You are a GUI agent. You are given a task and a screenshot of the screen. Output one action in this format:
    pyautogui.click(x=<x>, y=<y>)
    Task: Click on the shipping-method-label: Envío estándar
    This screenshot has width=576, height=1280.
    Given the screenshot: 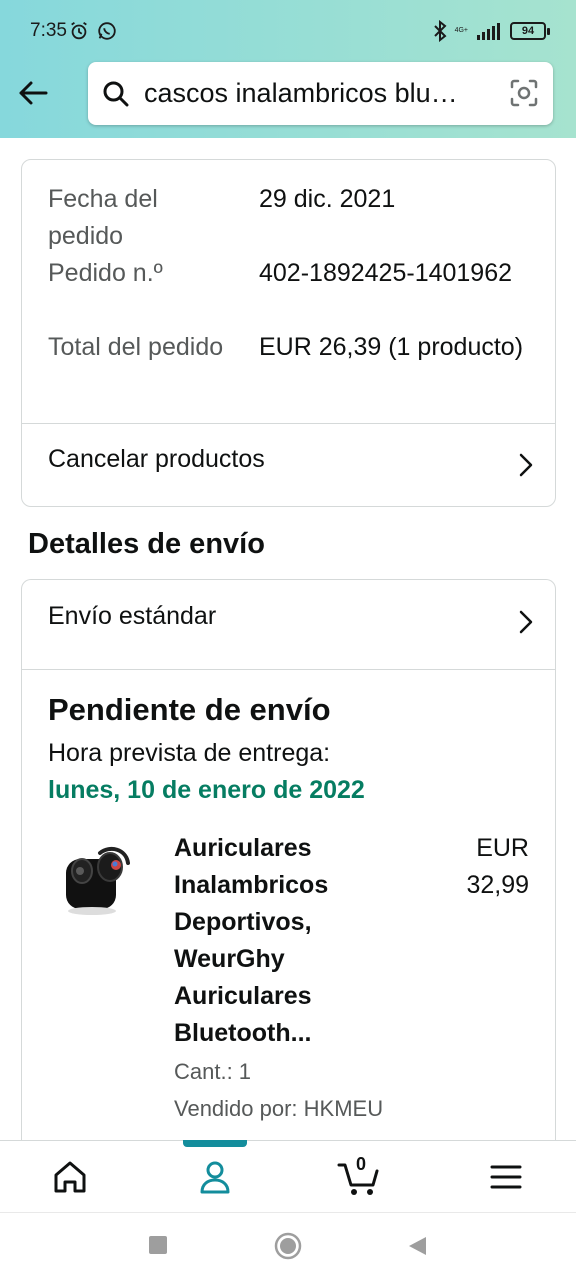 What is the action you would take?
    pyautogui.click(x=132, y=616)
    